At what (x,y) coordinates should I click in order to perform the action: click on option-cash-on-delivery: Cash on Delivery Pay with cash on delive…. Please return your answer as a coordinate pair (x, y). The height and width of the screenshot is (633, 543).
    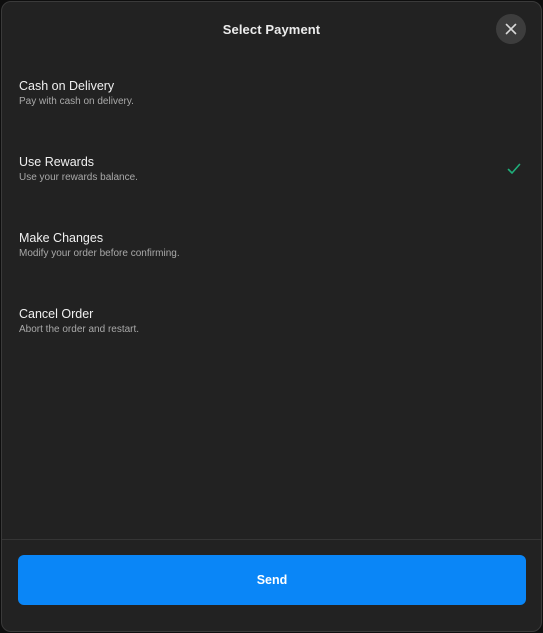
    Looking at the image, I should click on (271, 116).